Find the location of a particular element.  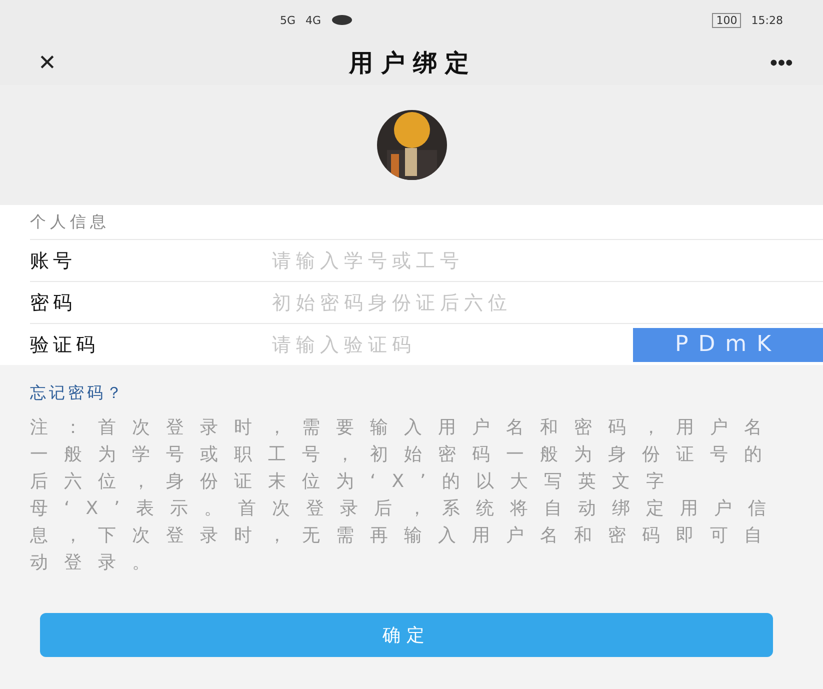

forgot-password-link: 忘记密码？ is located at coordinates (77, 393).